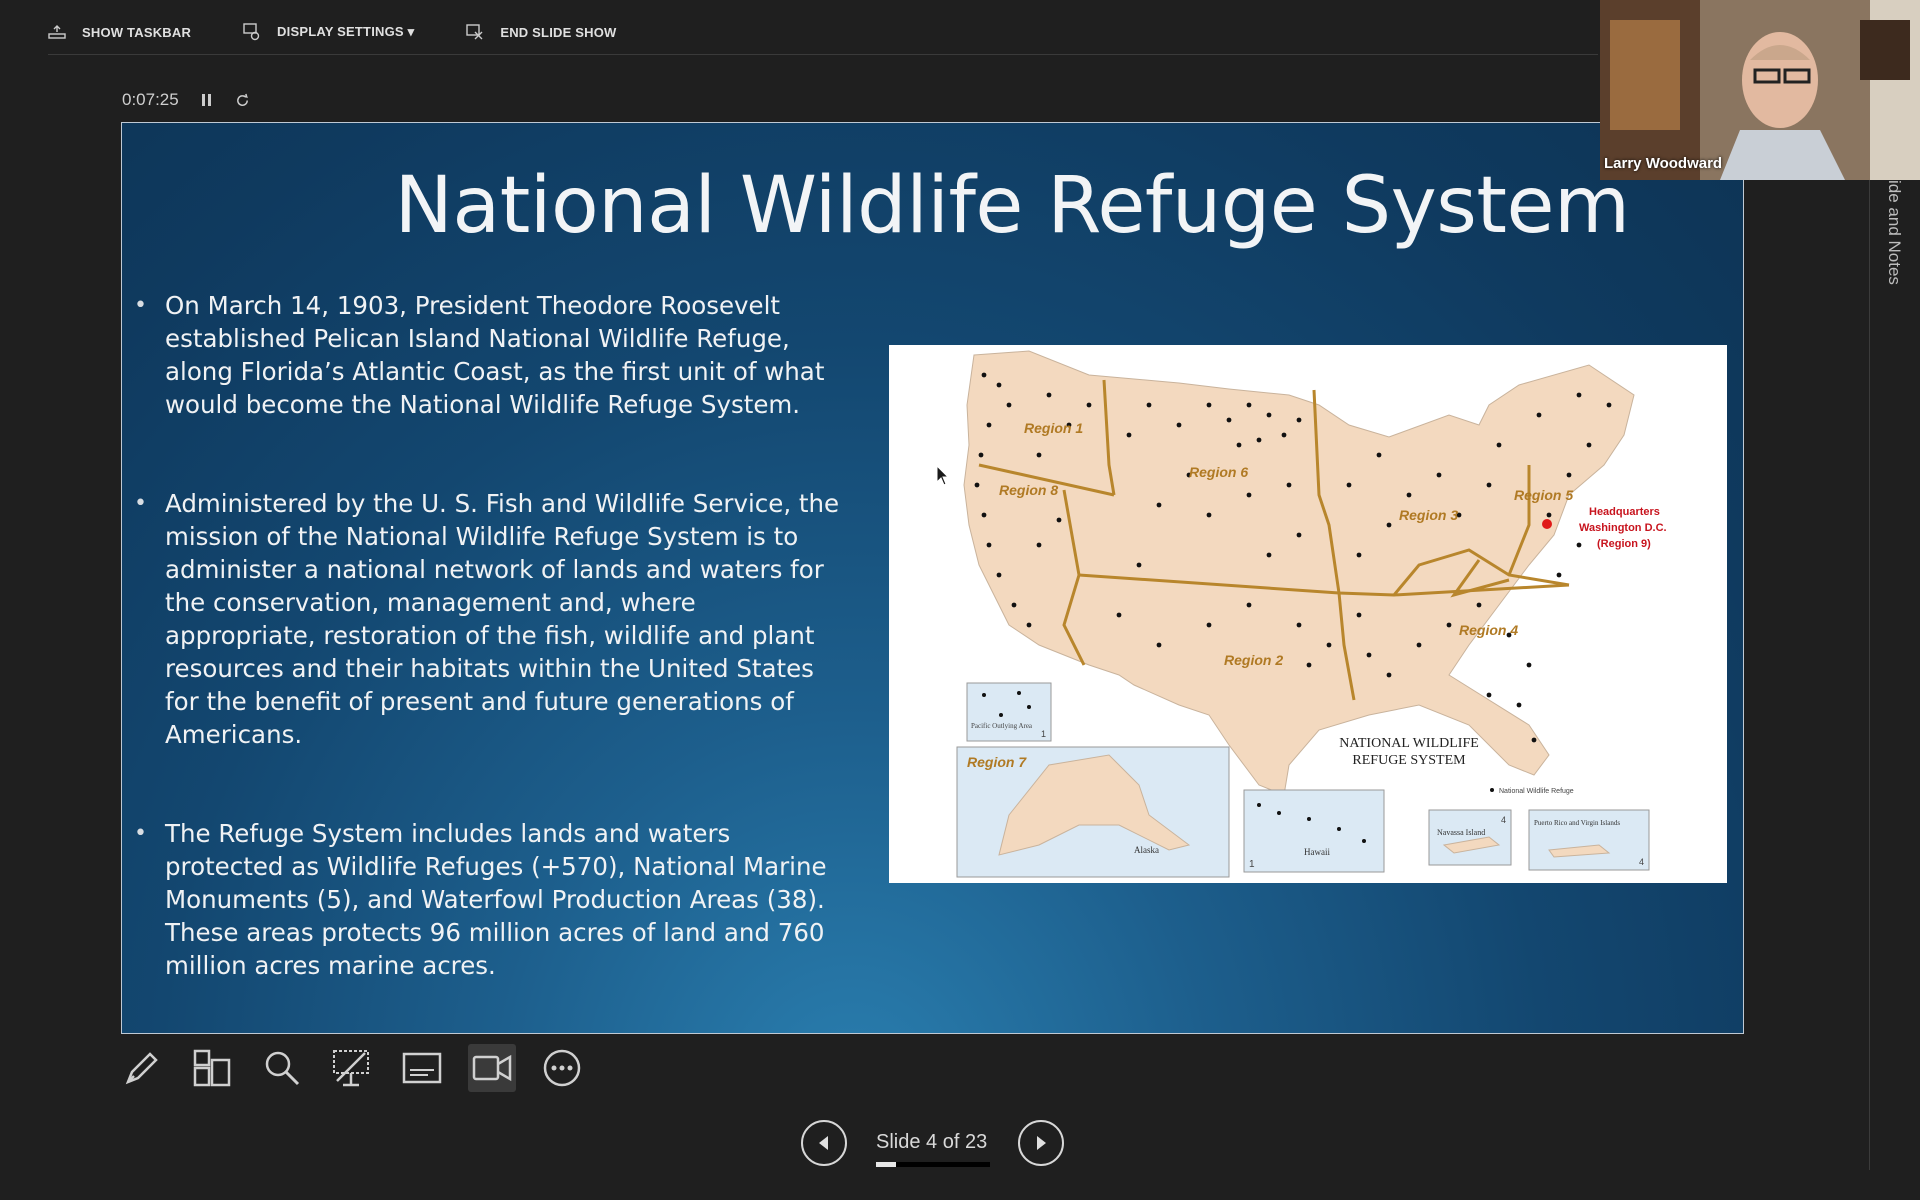  Describe the element at coordinates (931, 1142) in the screenshot. I see `slide-counter: Slide 4 of 23` at that location.